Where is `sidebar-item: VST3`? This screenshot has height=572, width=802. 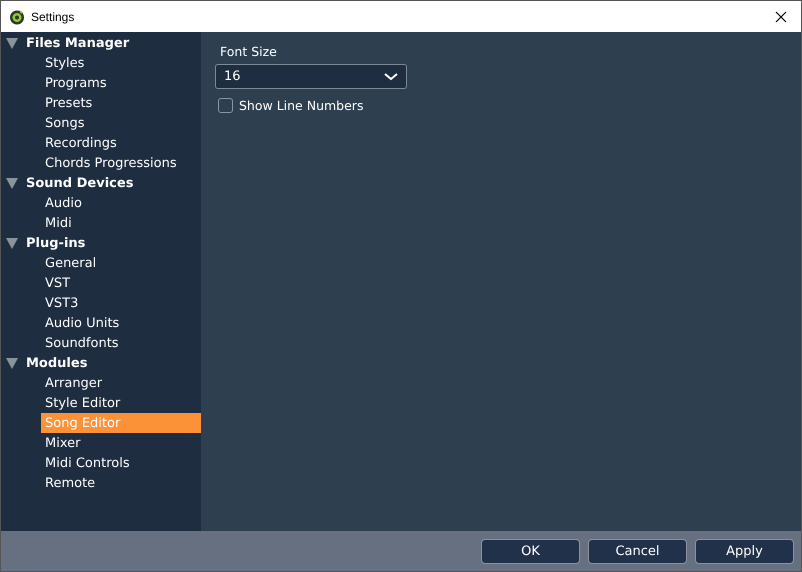 sidebar-item: VST3 is located at coordinates (121, 303).